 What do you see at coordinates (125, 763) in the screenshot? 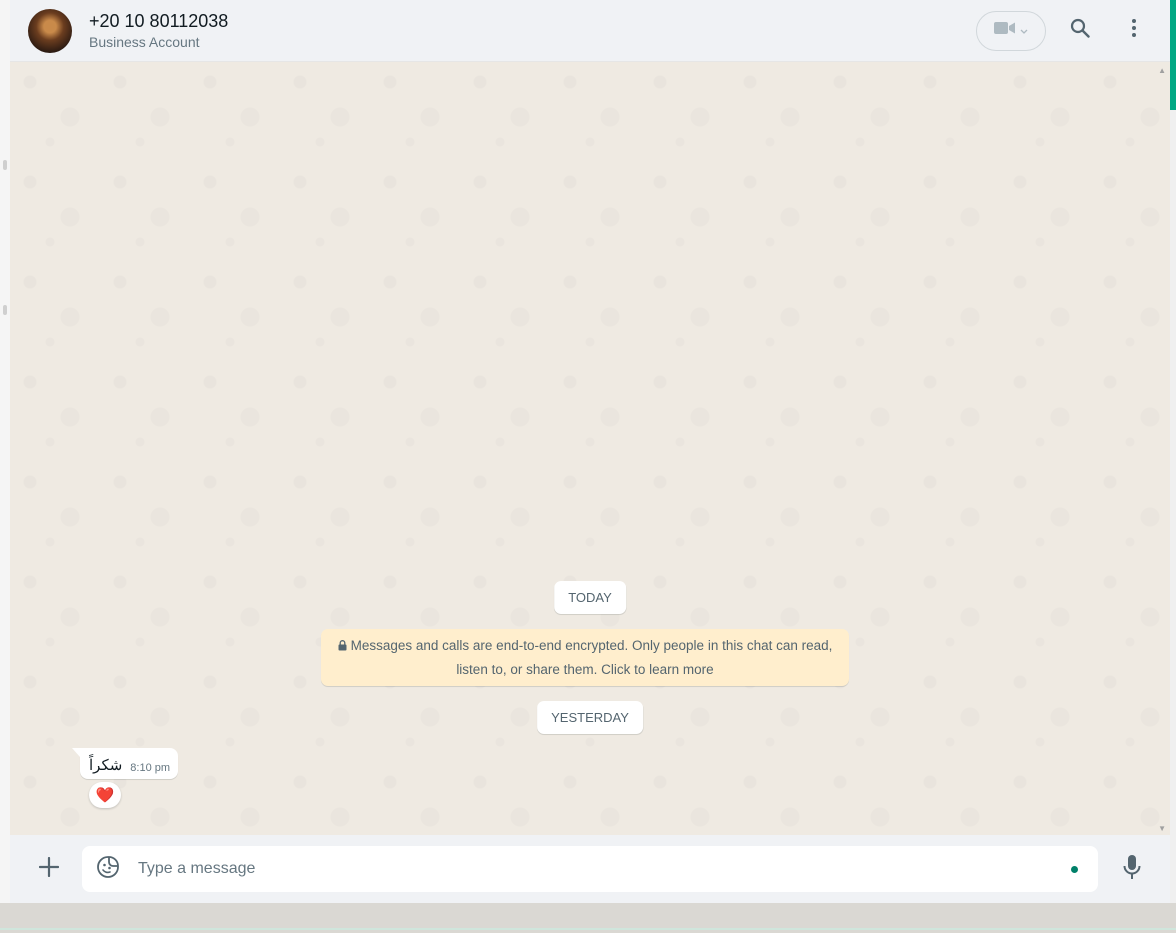
I see `incoming-message: شكراً 8:10 pm` at bounding box center [125, 763].